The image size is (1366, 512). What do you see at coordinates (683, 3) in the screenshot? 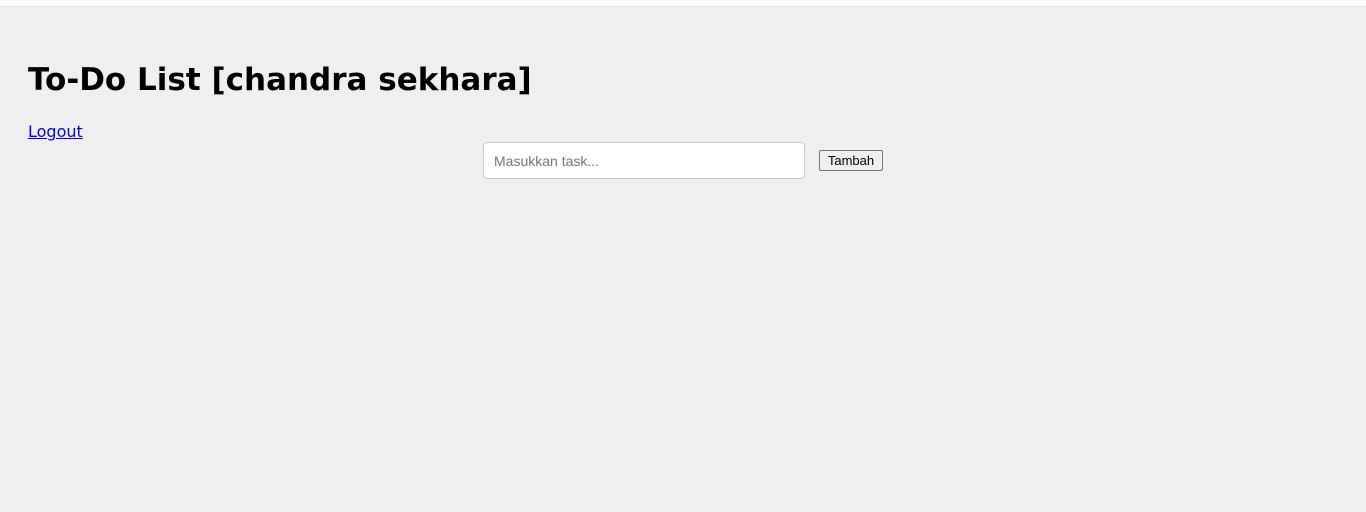
I see `top-strip` at bounding box center [683, 3].